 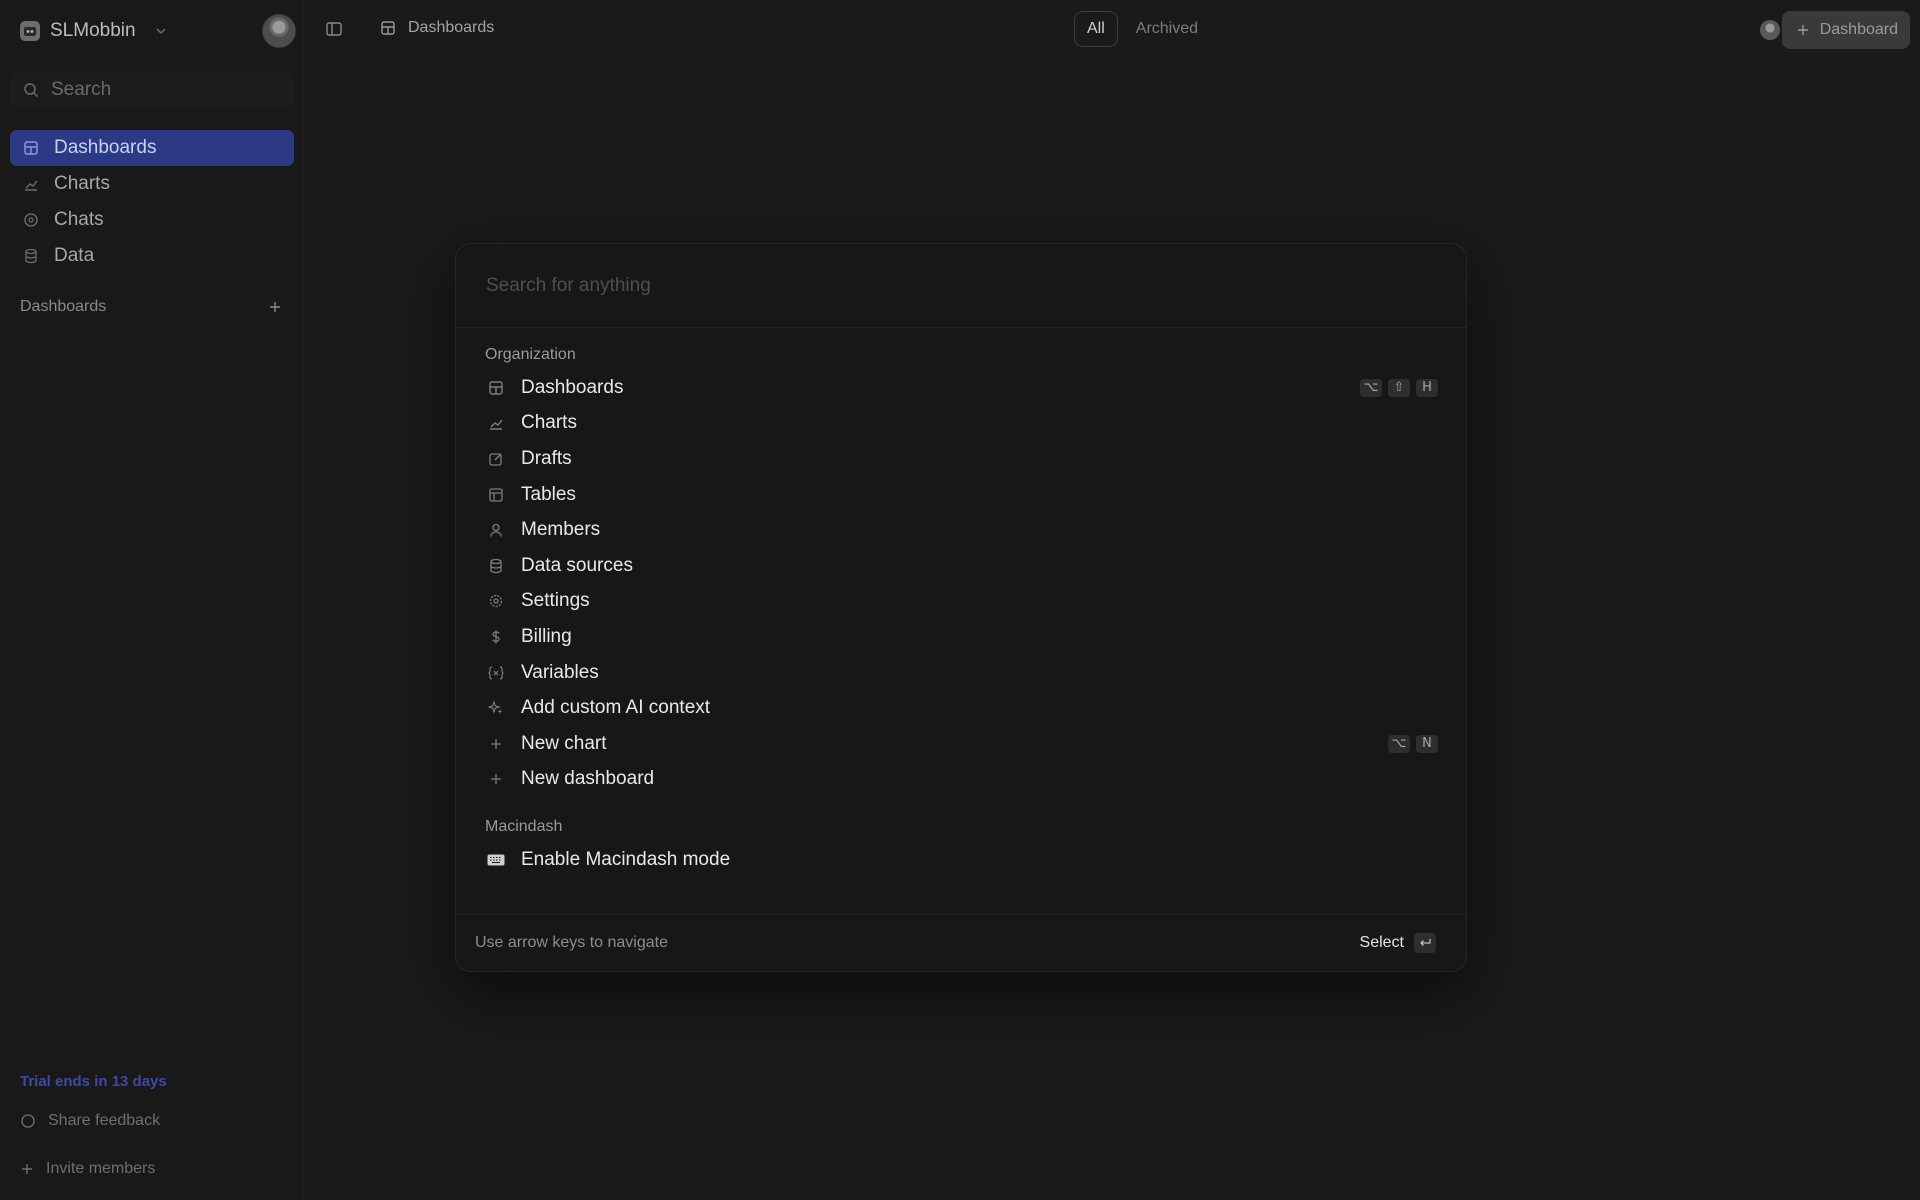 I want to click on gear-icon, so click(x=496, y=601).